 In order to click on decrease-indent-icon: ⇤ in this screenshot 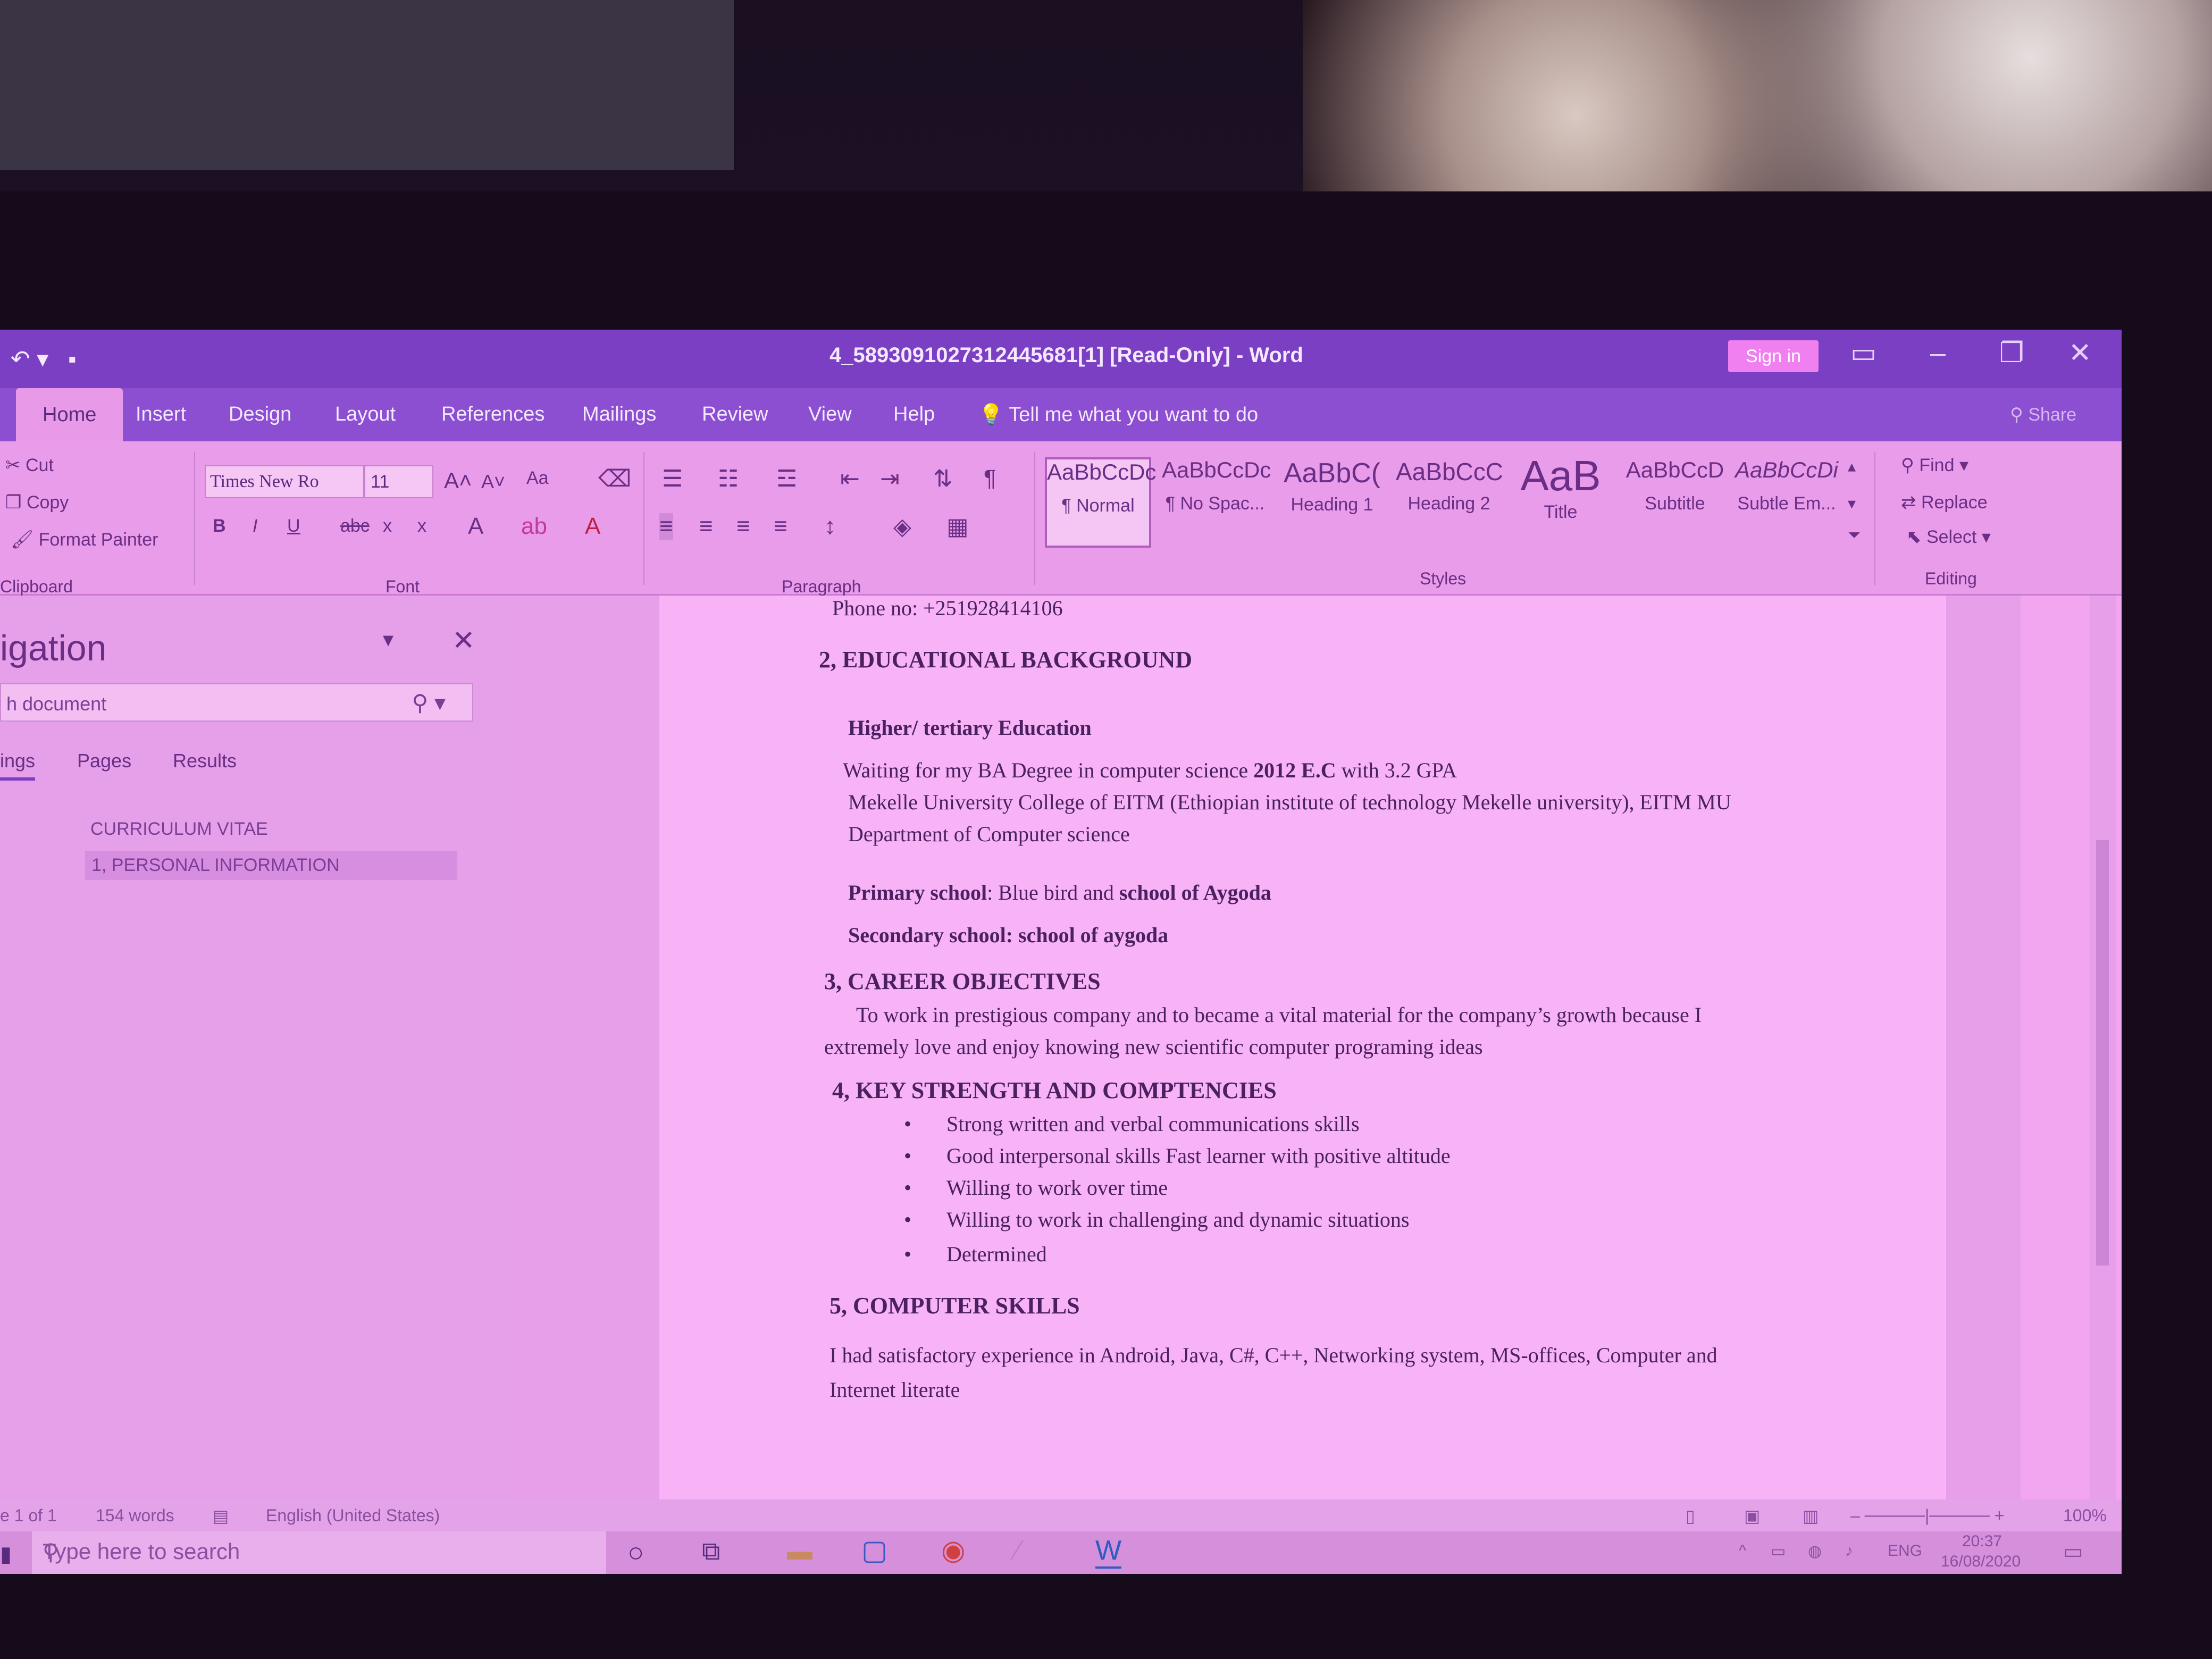, I will do `click(850, 478)`.